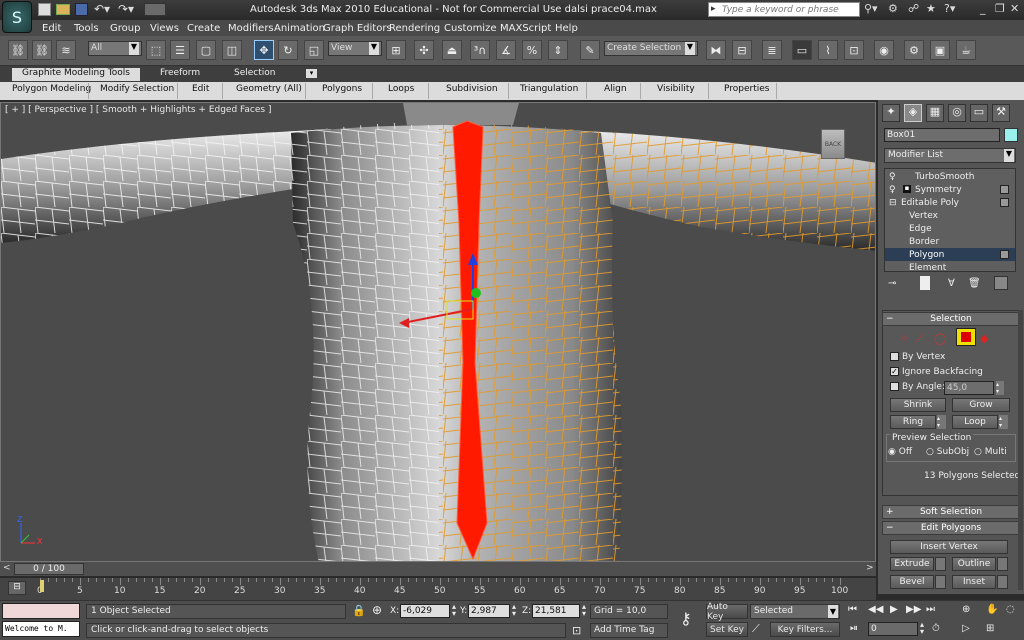 Image resolution: width=1024 pixels, height=640 pixels. What do you see at coordinates (969, 388) in the screenshot?
I see `by-angle-spinner: 45,0` at bounding box center [969, 388].